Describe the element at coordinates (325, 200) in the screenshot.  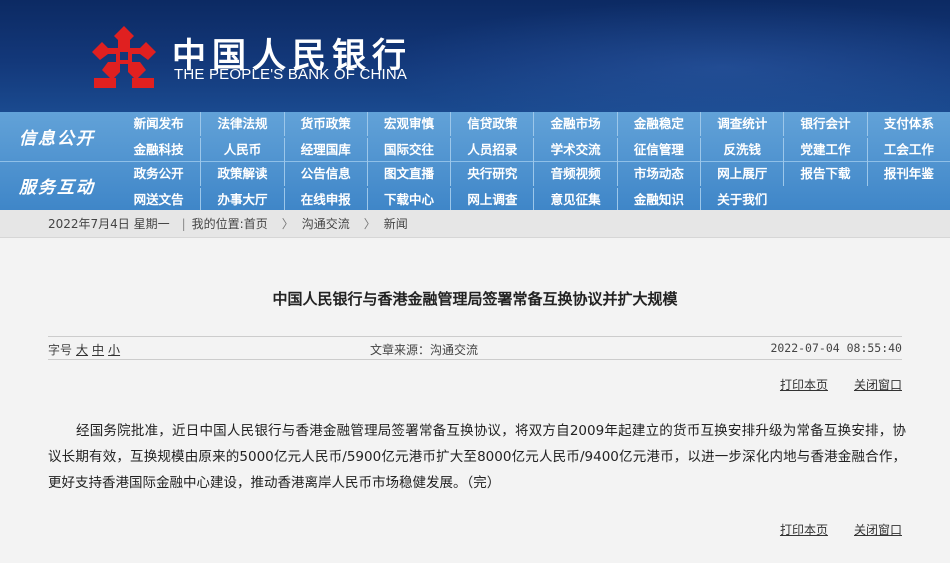
I see `nav-item: 在线申报` at that location.